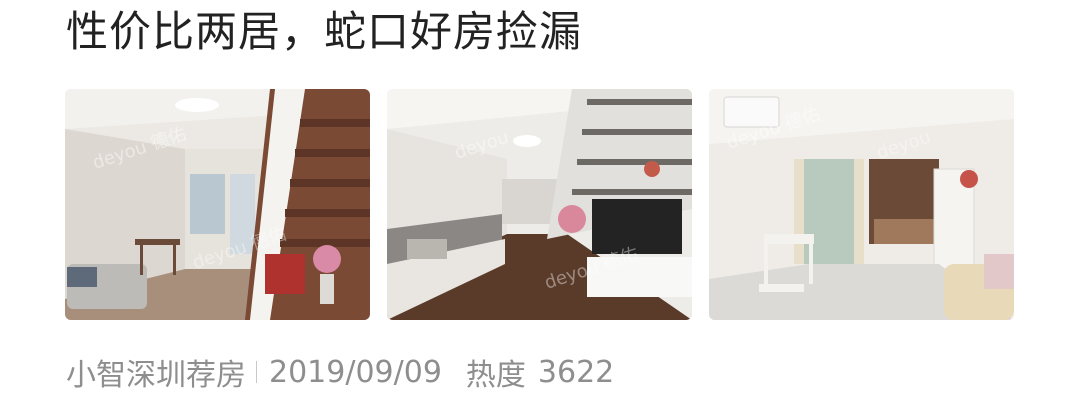 The image size is (1078, 400). Describe the element at coordinates (156, 372) in the screenshot. I see `author-name: 小智深圳荐房` at that location.